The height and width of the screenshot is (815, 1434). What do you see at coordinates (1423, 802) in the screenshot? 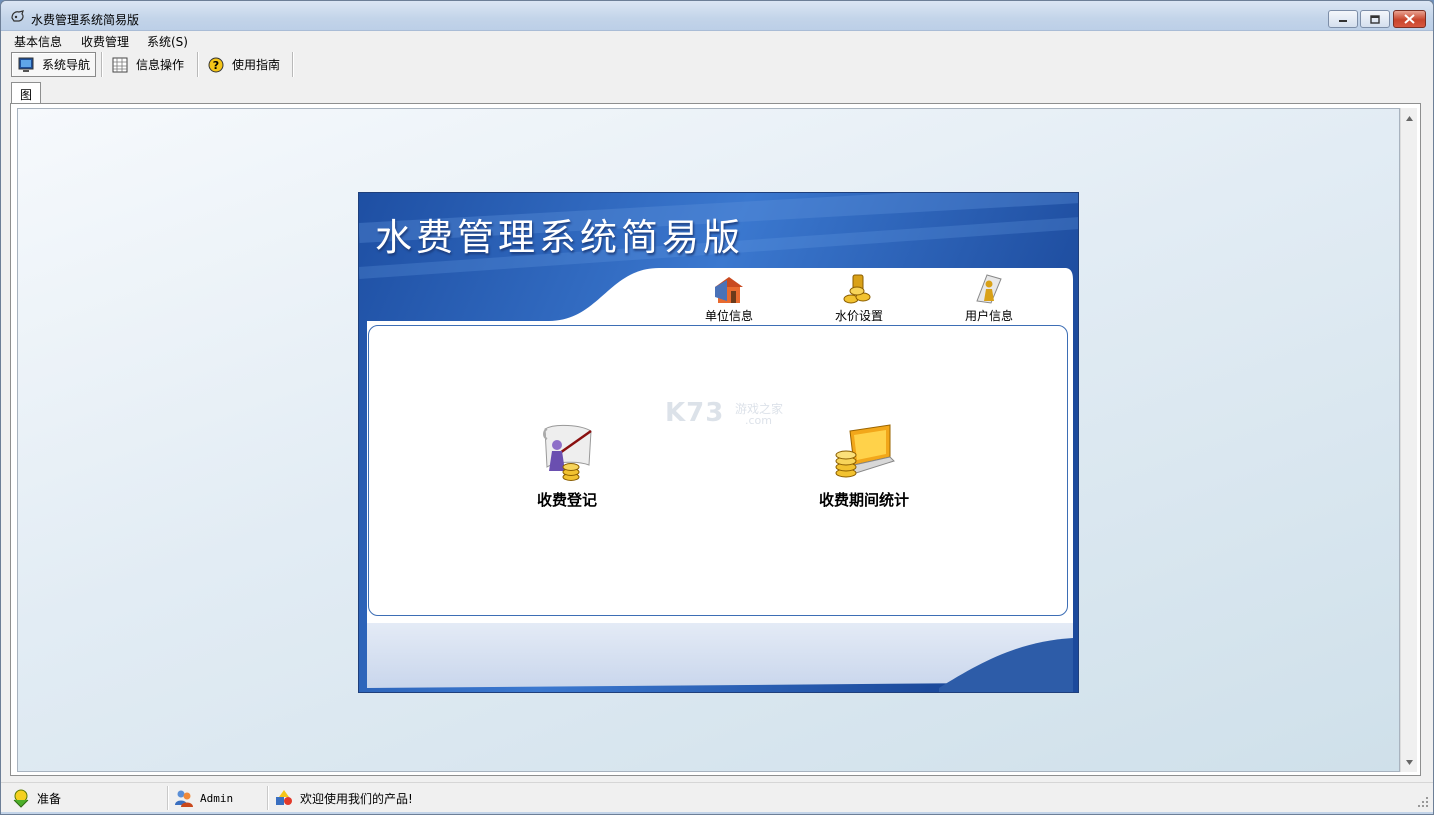
I see `resize-grip-icon` at bounding box center [1423, 802].